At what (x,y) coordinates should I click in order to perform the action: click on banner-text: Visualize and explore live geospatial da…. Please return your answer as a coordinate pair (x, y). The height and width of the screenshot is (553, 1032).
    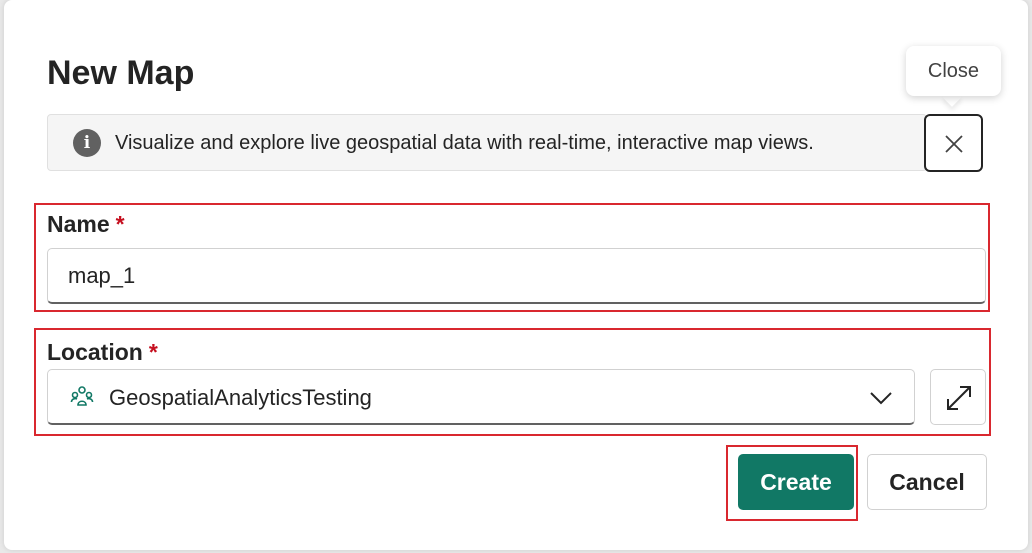
    Looking at the image, I should click on (464, 143).